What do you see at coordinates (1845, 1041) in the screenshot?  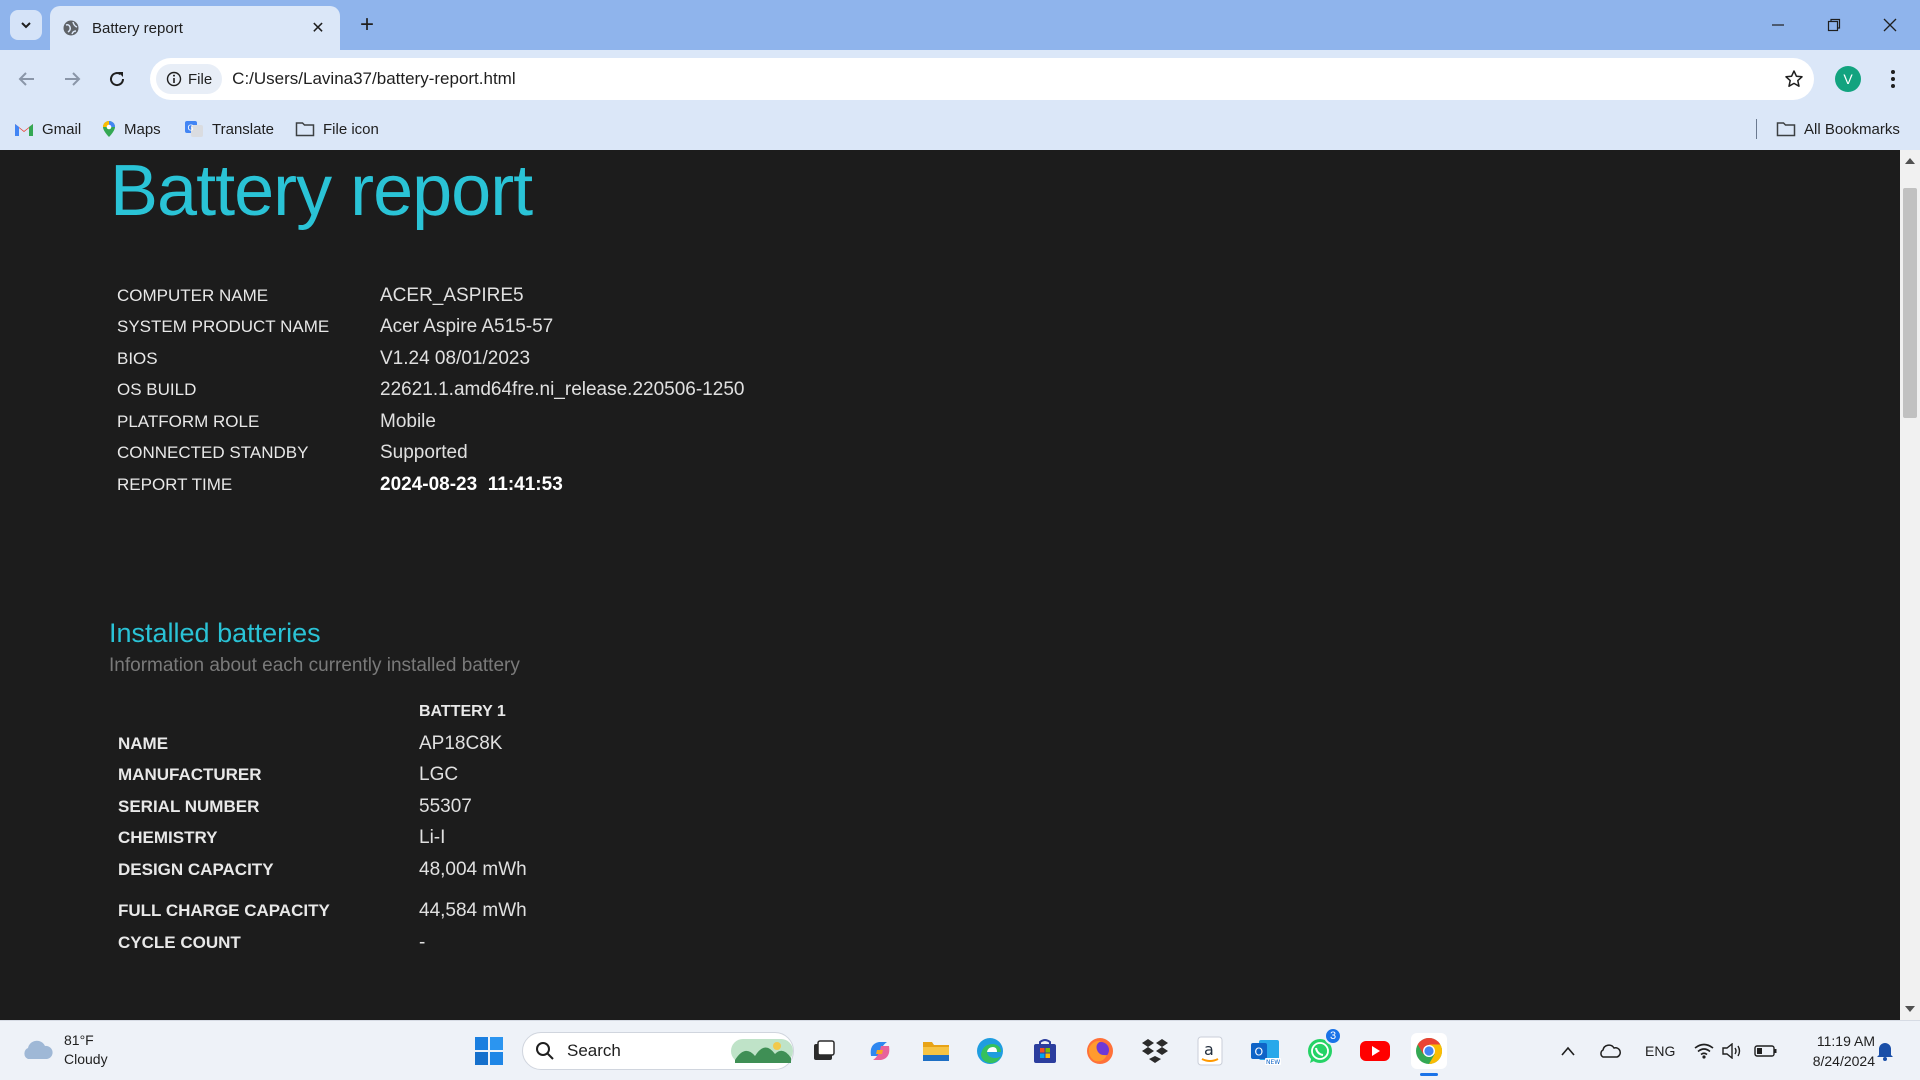 I see `clock-time: 11:19 AM` at bounding box center [1845, 1041].